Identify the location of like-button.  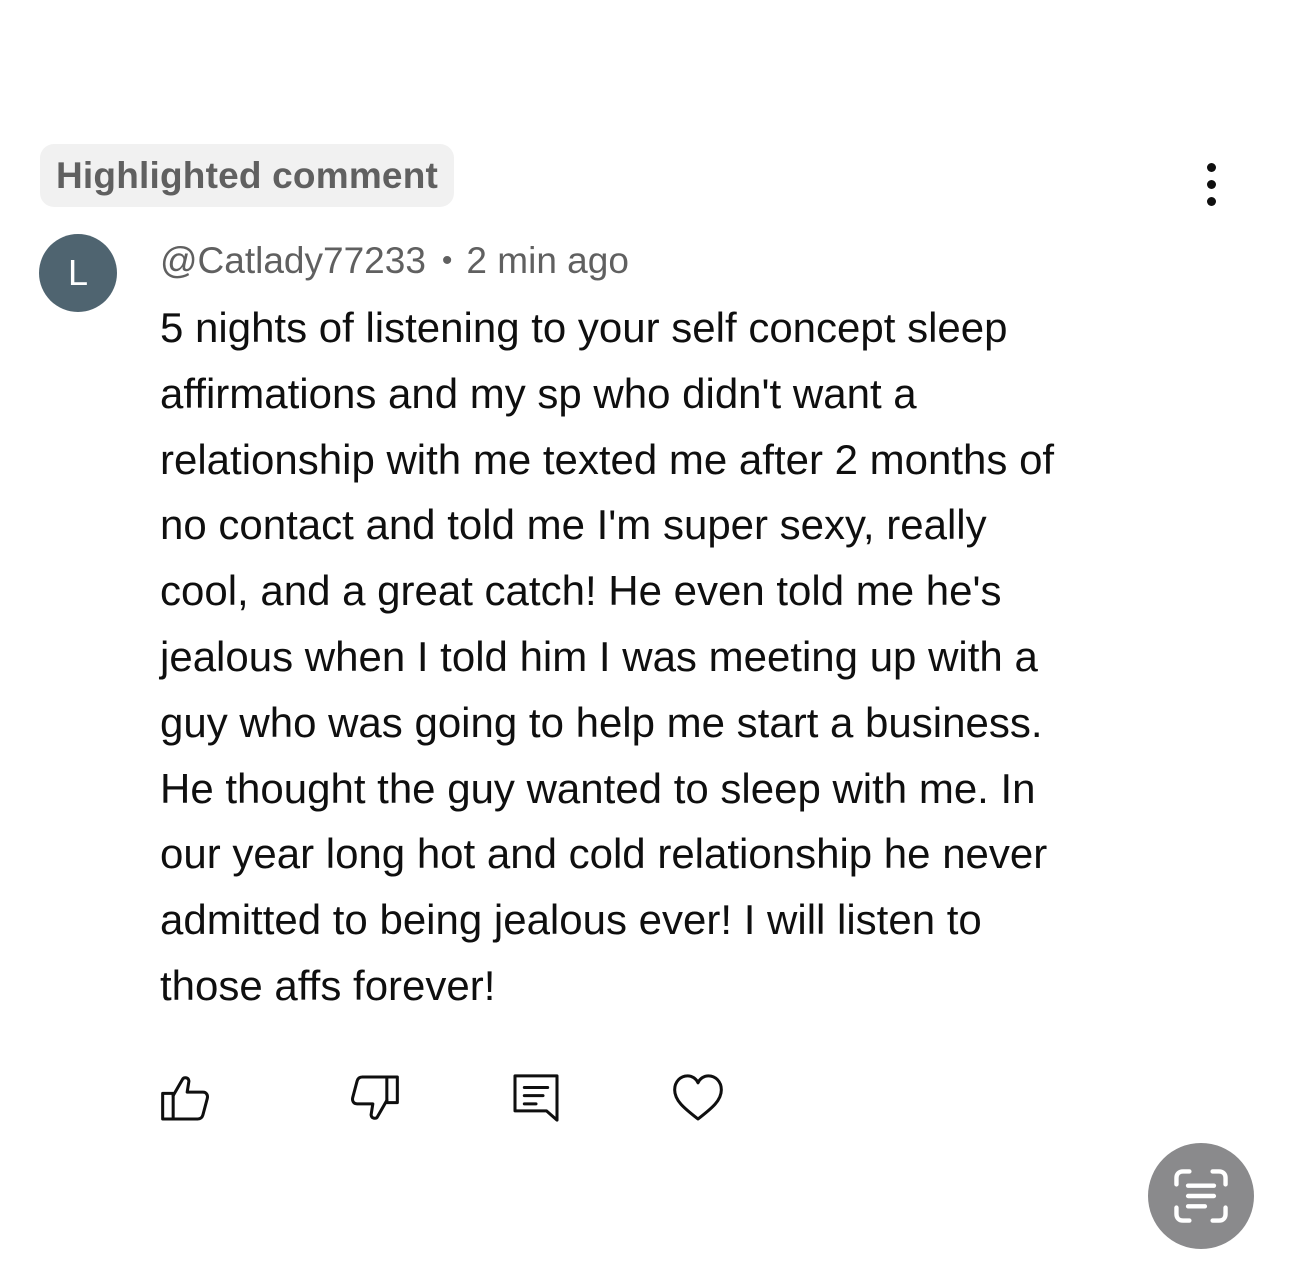
(186, 1098).